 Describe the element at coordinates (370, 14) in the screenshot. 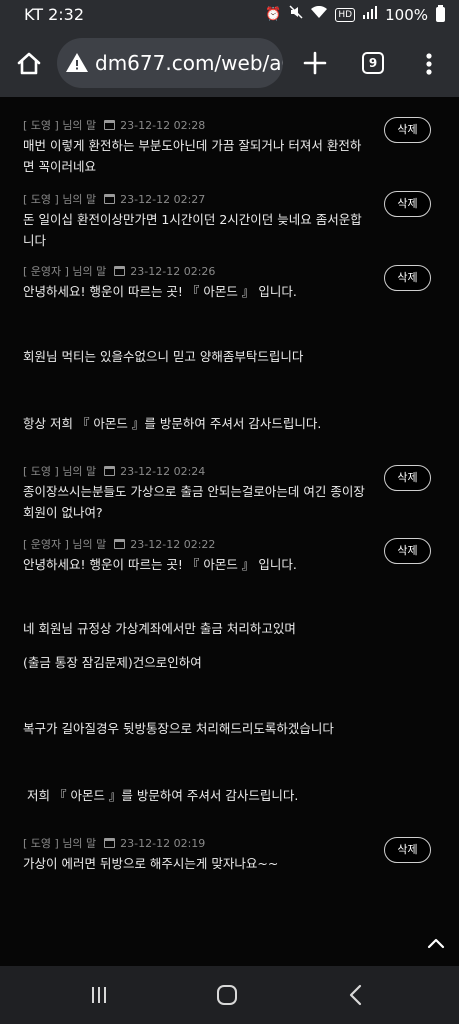

I see `signal-icon` at that location.